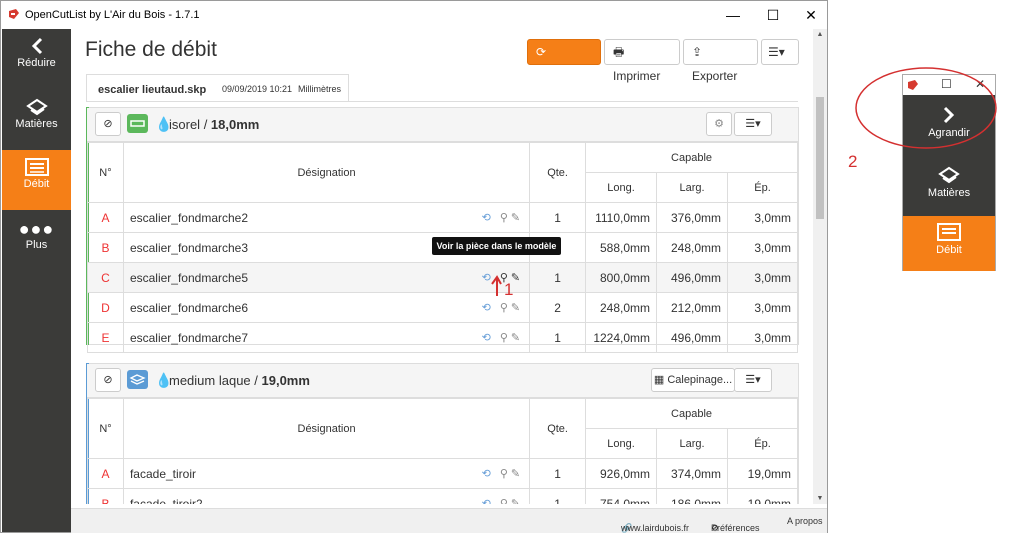 Image resolution: width=1024 pixels, height=550 pixels. Describe the element at coordinates (720, 61) in the screenshot. I see `export-button: ⇪ Exporter` at that location.